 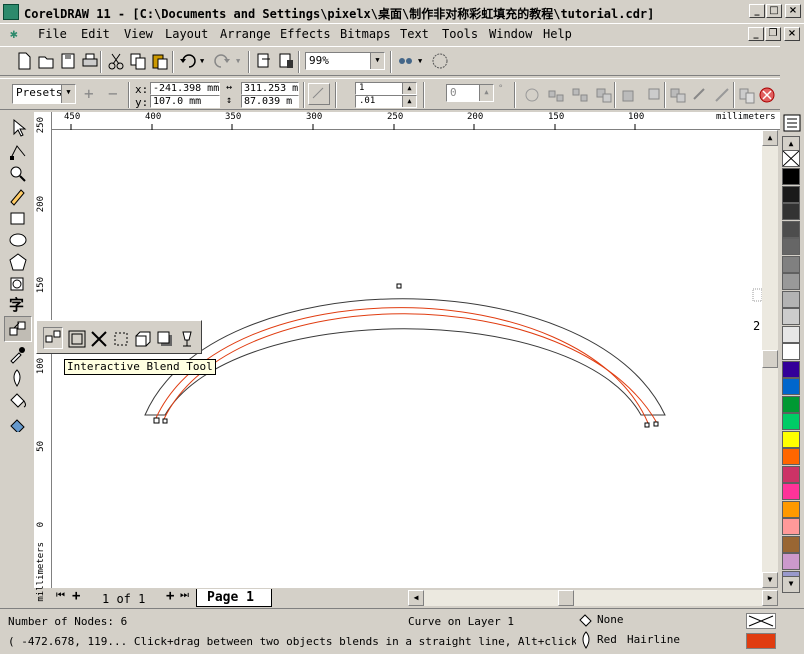 What do you see at coordinates (286, 61) in the screenshot?
I see `export-icon` at bounding box center [286, 61].